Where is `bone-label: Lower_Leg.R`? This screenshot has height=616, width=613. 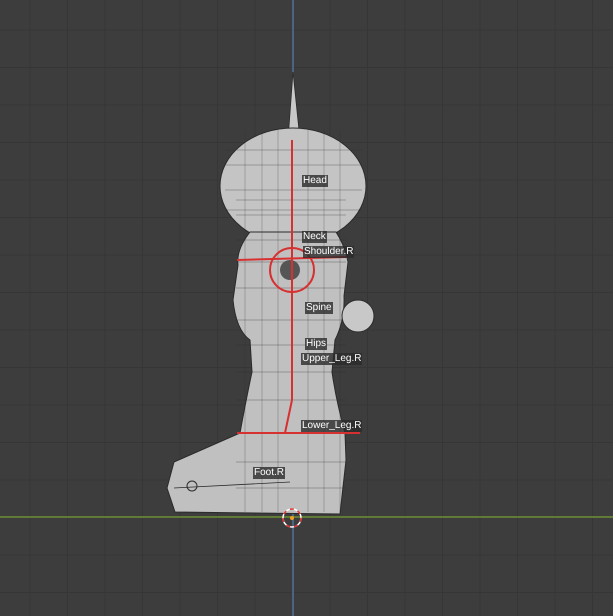
bone-label: Lower_Leg.R is located at coordinates (331, 426).